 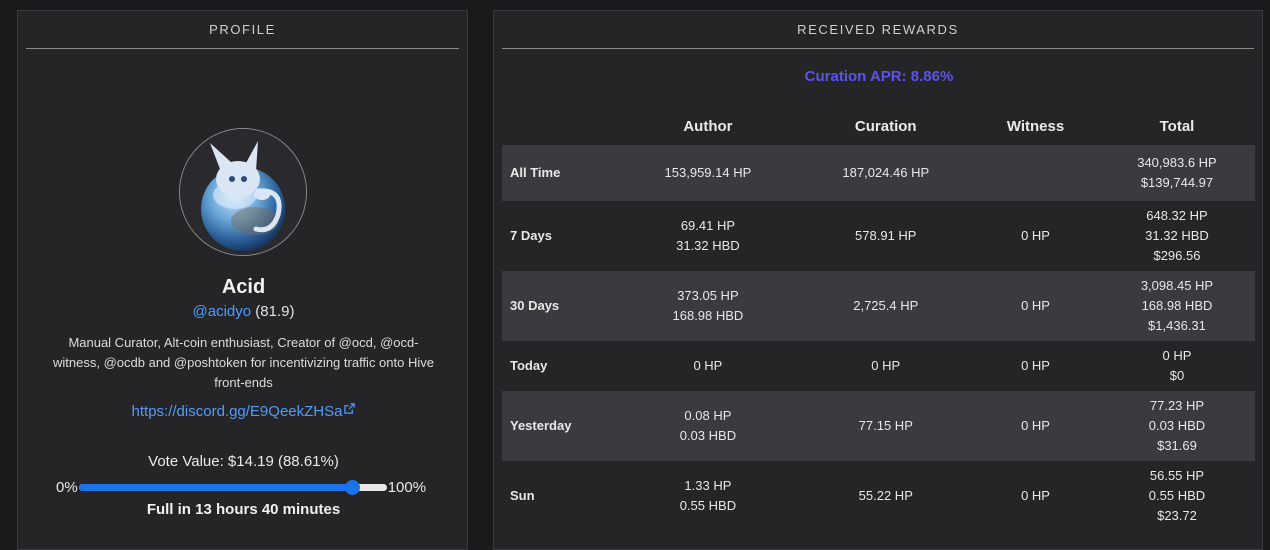 I want to click on cell-value: 0.08 HP, so click(x=708, y=415).